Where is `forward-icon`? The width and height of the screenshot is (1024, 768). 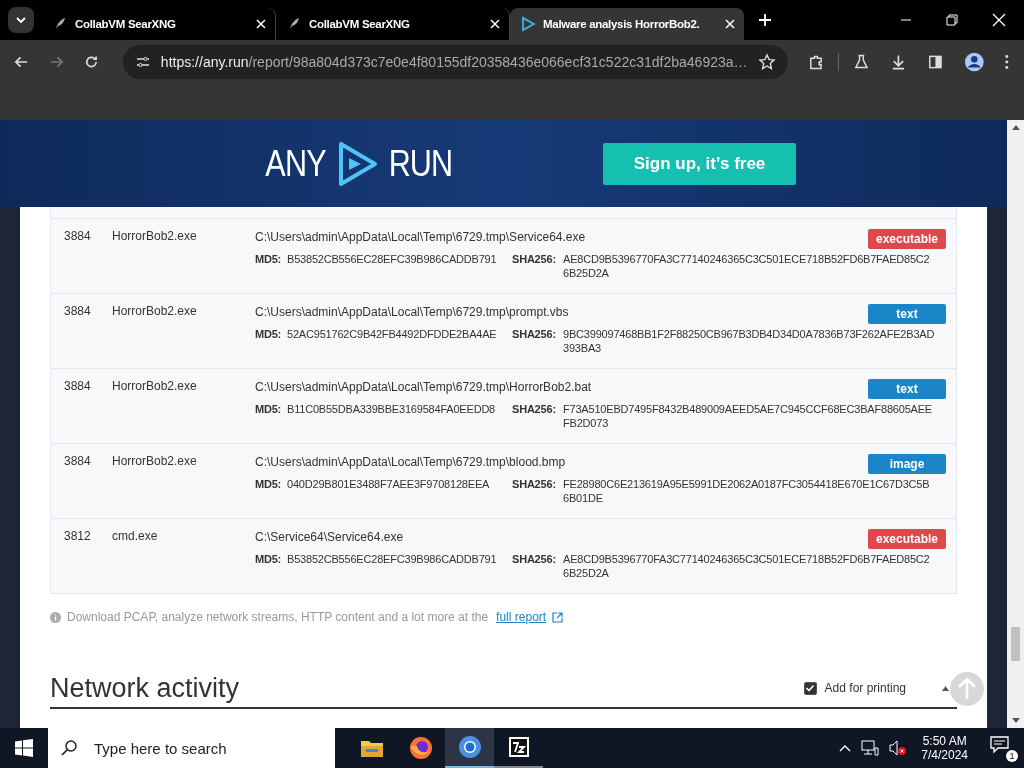 forward-icon is located at coordinates (56, 62).